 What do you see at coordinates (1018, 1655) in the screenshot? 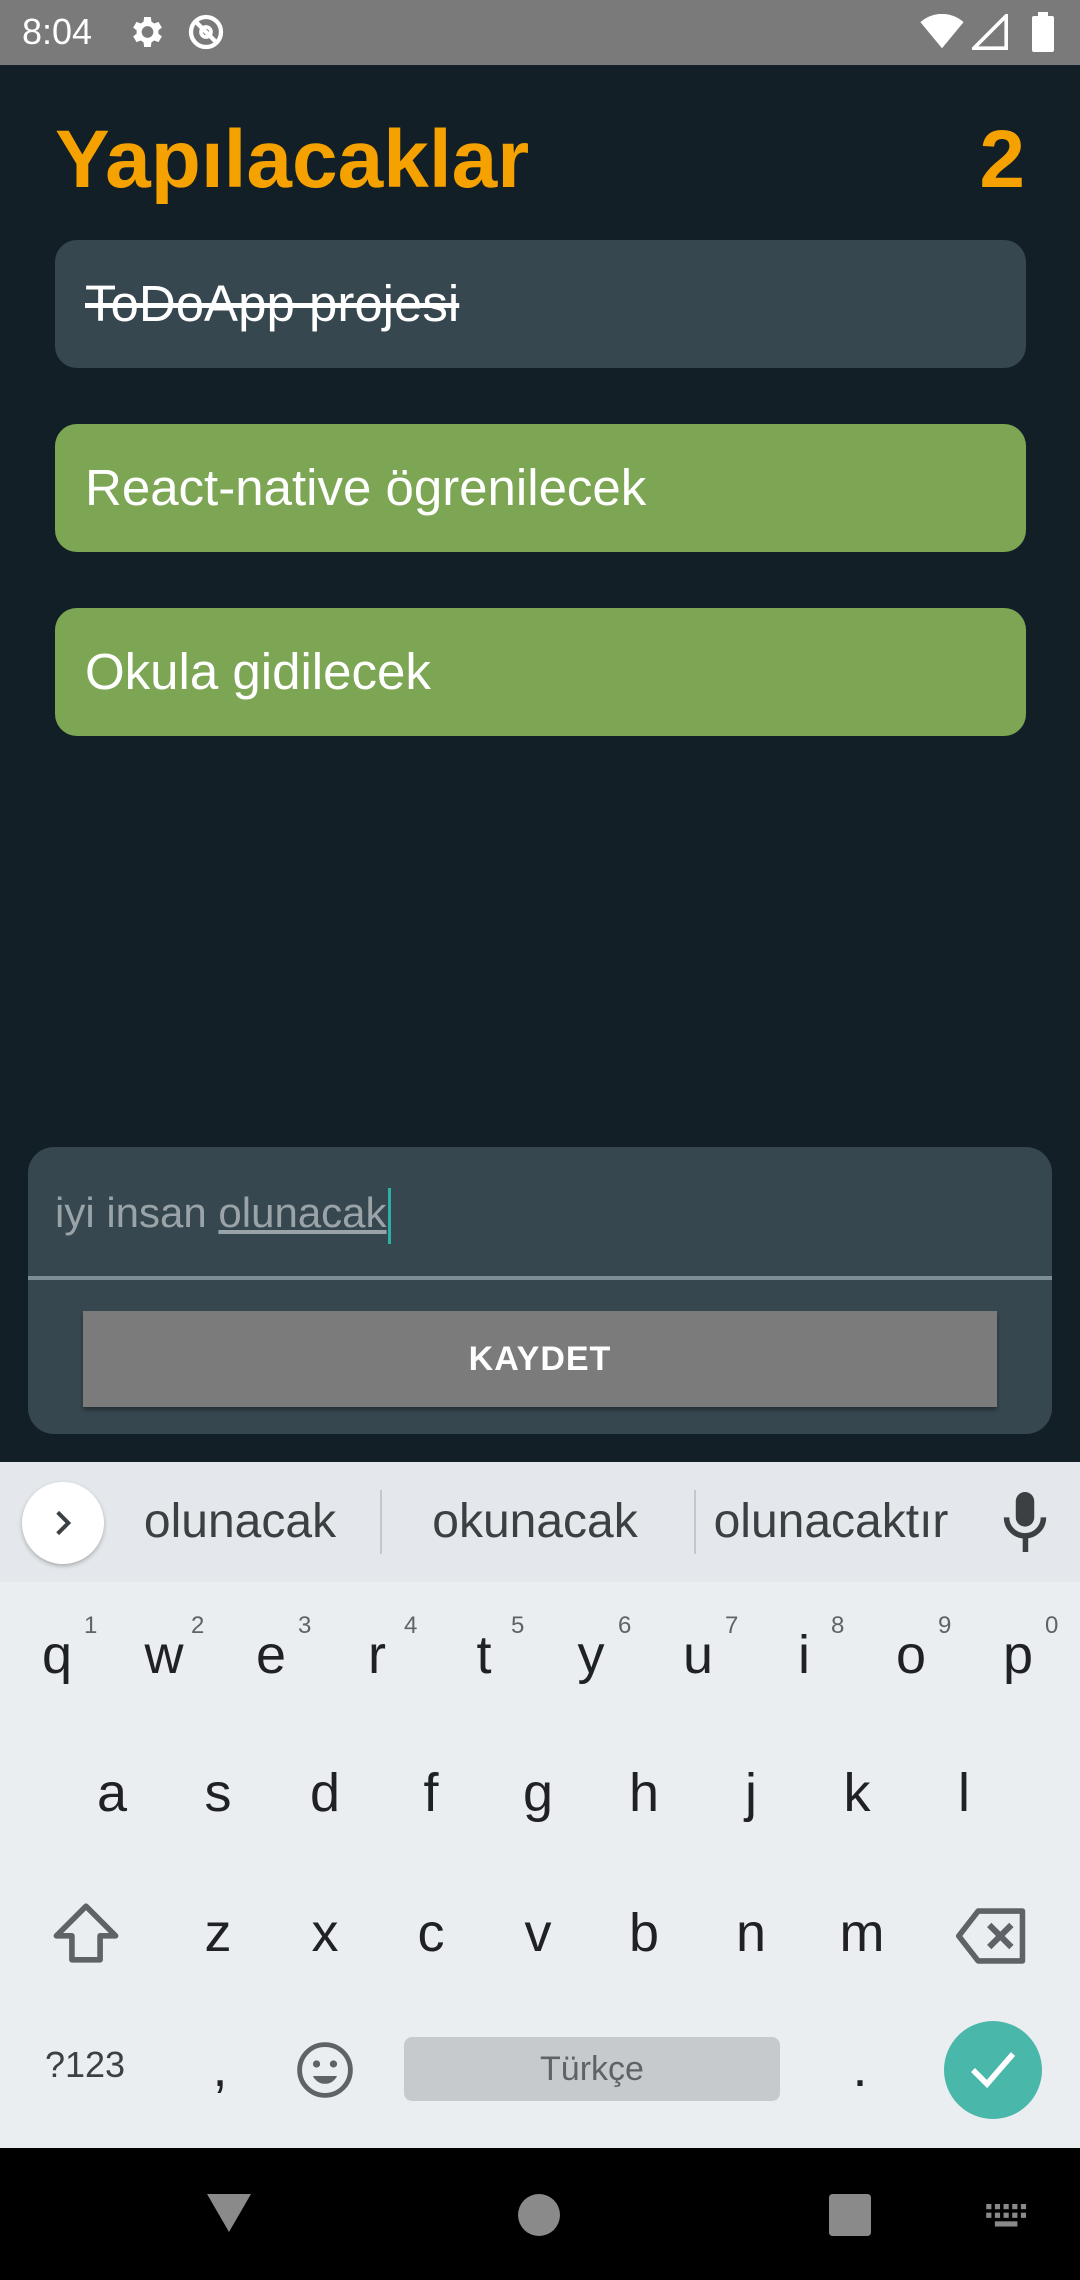
I see `key-label: p` at bounding box center [1018, 1655].